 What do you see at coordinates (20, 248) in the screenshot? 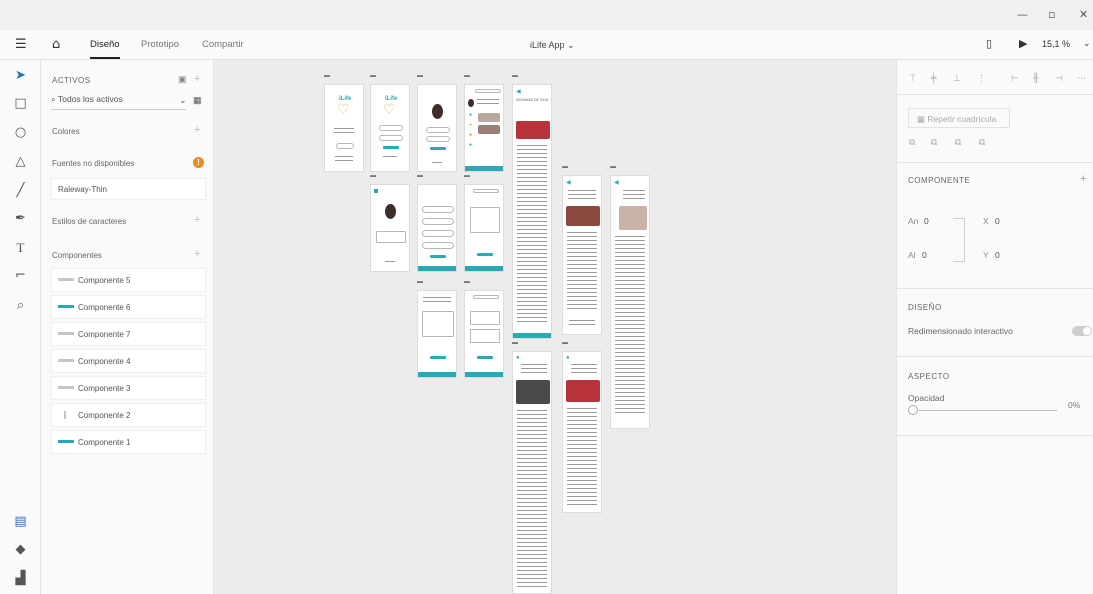
I see `text-tool-icon: T` at bounding box center [20, 248].